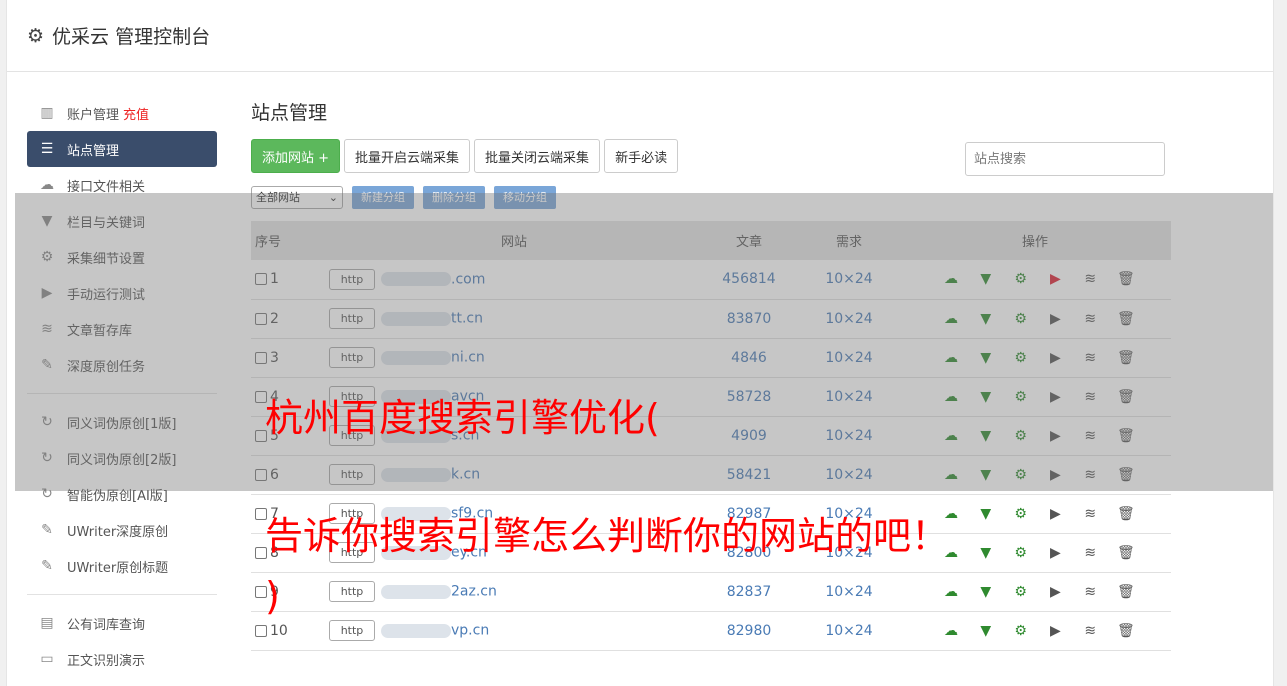  Describe the element at coordinates (749, 396) in the screenshot. I see `articles-count: 58728` at that location.